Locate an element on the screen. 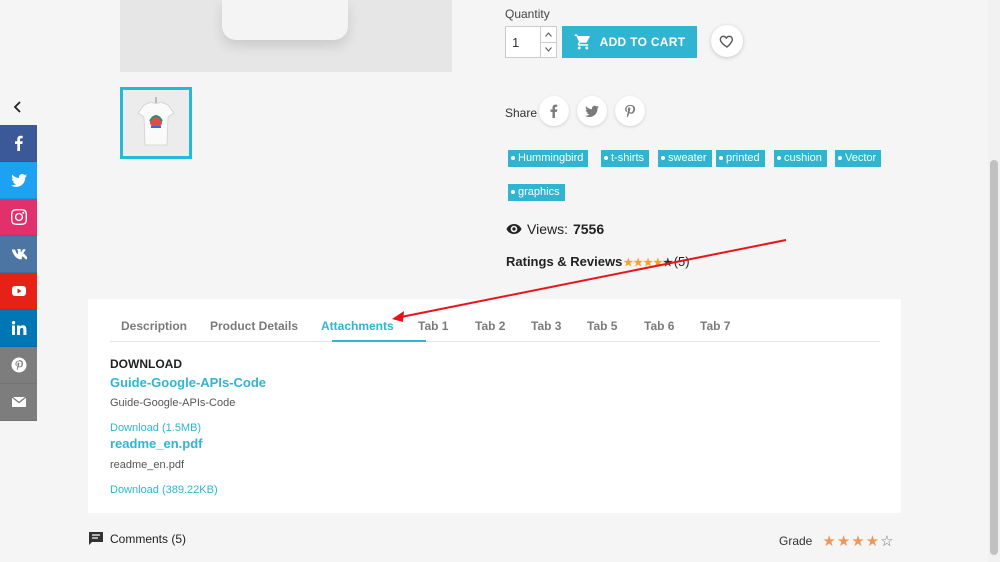  comments-toggle: Comments (5) is located at coordinates (137, 539).